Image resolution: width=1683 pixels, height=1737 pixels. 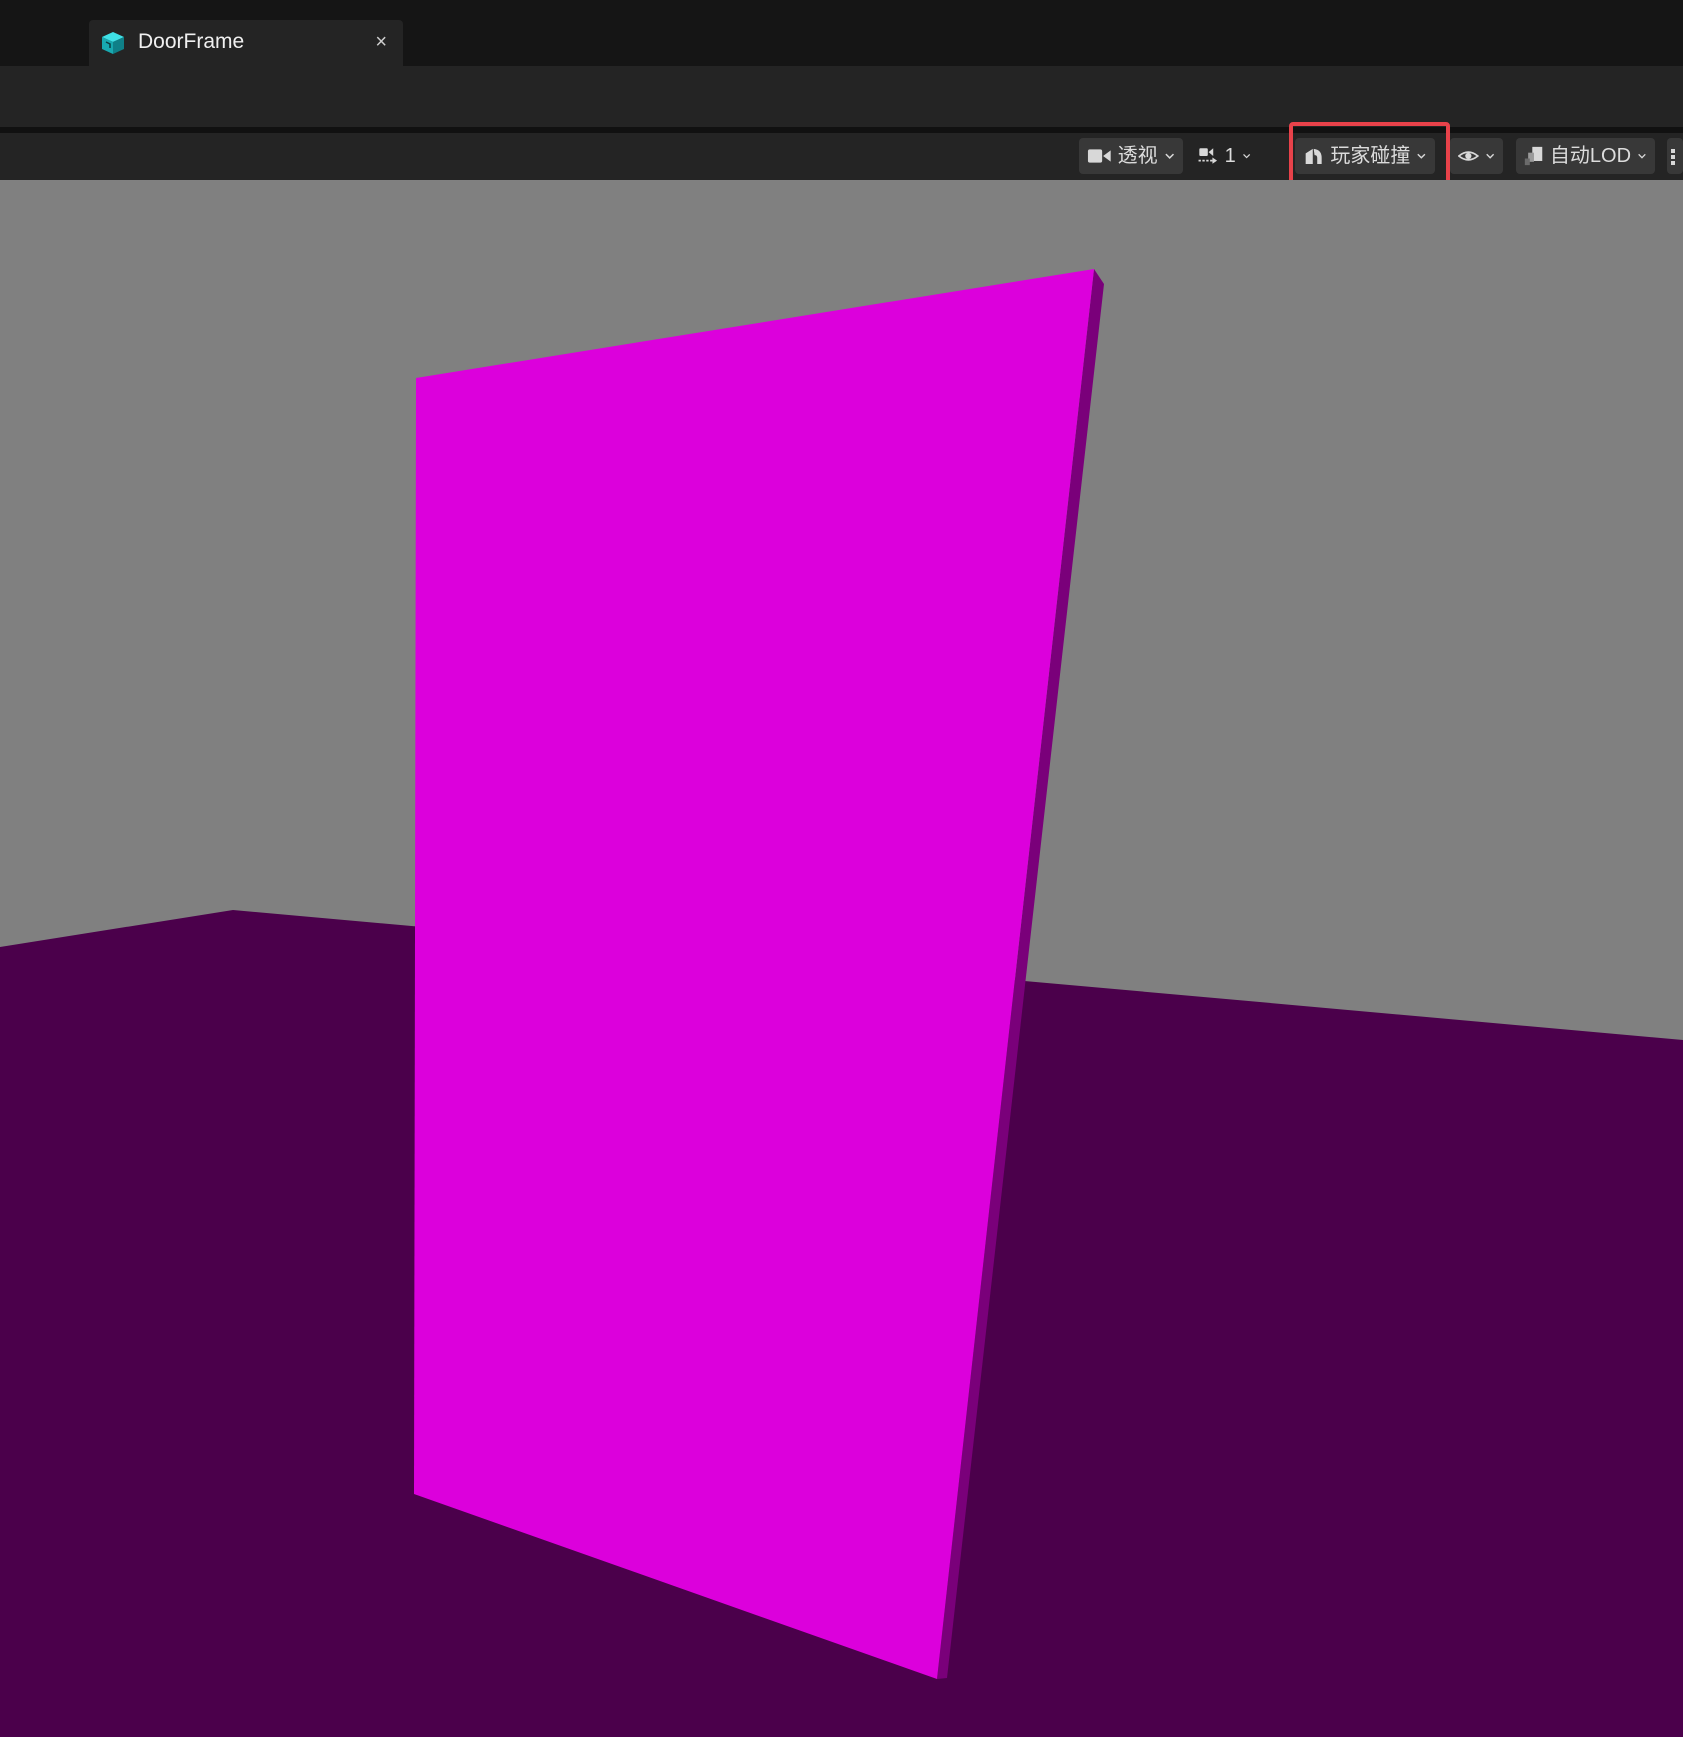 I want to click on collision-view-dropdown: 玩家碰撞, so click(x=1365, y=156).